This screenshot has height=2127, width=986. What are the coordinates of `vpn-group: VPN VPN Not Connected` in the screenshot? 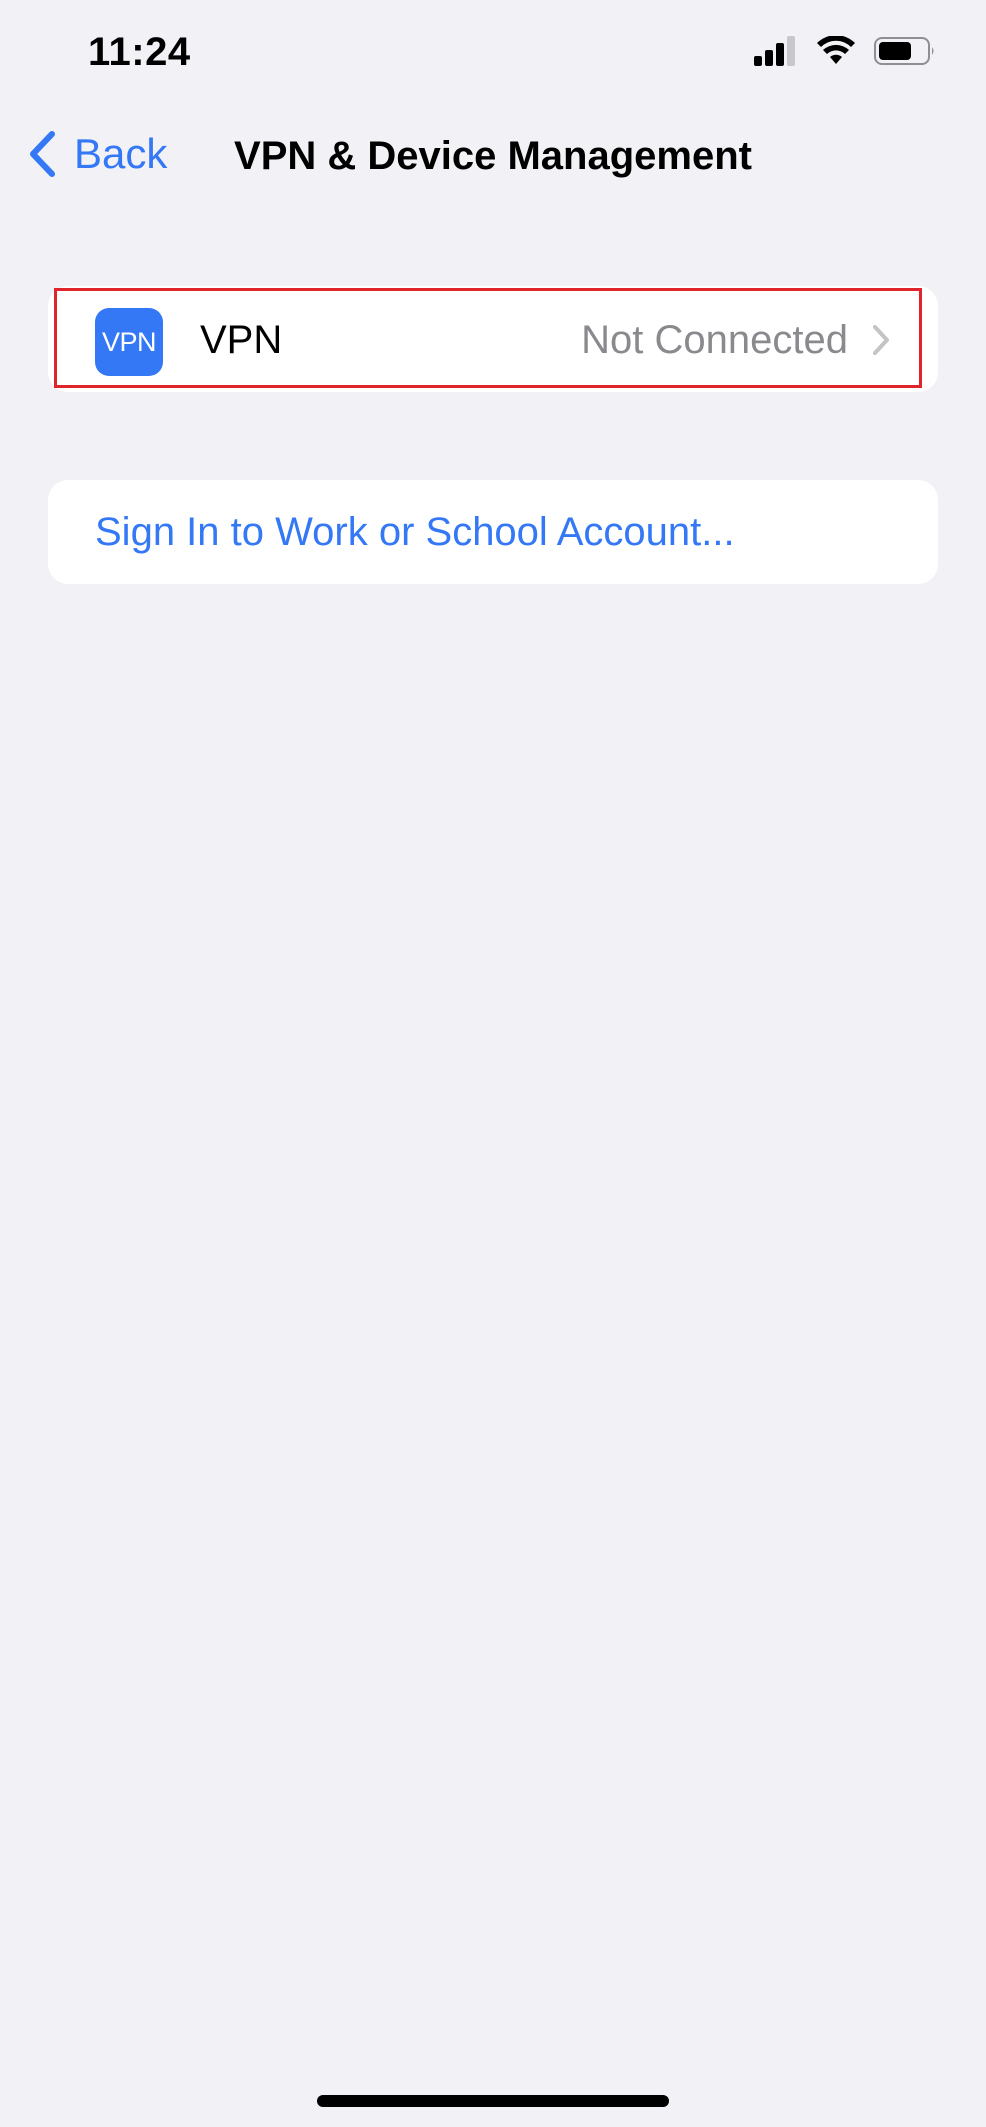 It's located at (493, 339).